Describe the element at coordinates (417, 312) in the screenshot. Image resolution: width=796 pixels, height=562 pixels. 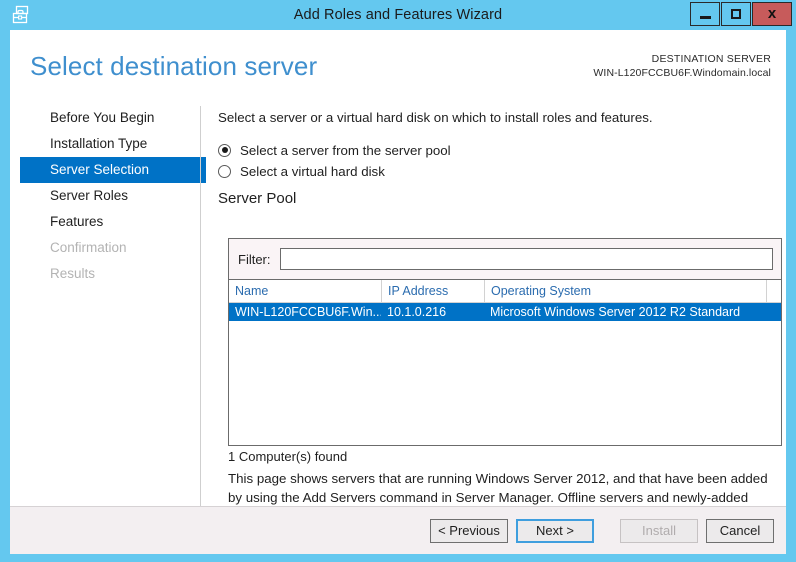
I see `cell-ip-address: 10.1.0.216` at that location.